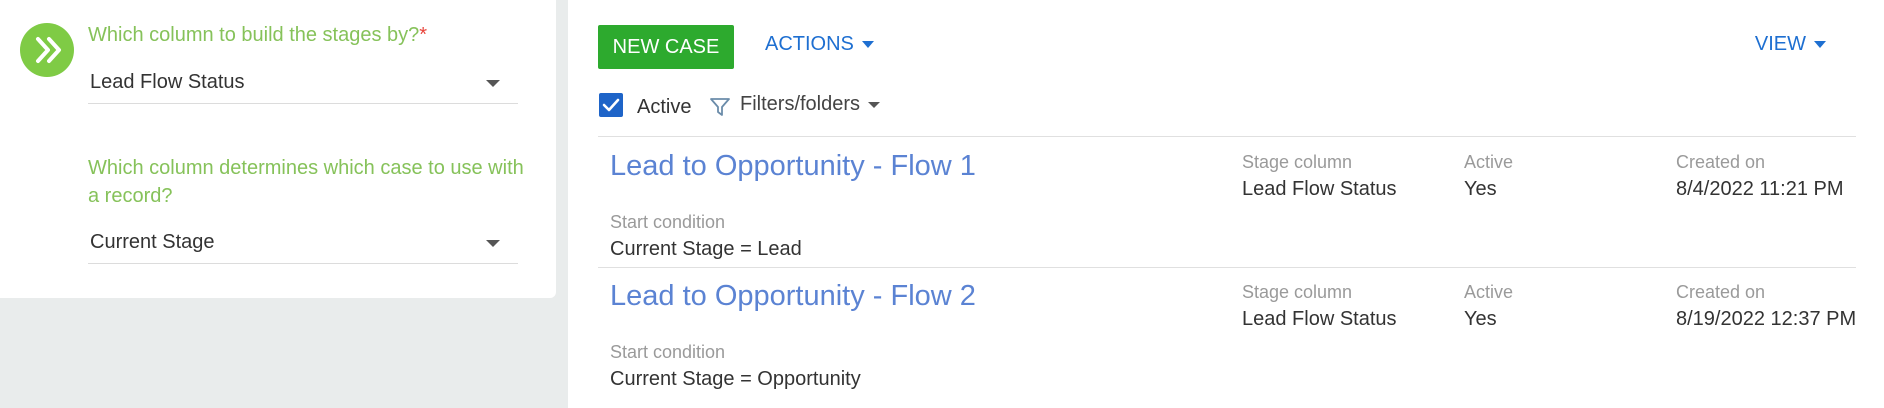  I want to click on stages-column-question: Which column to build the stages by?*, so click(258, 35).